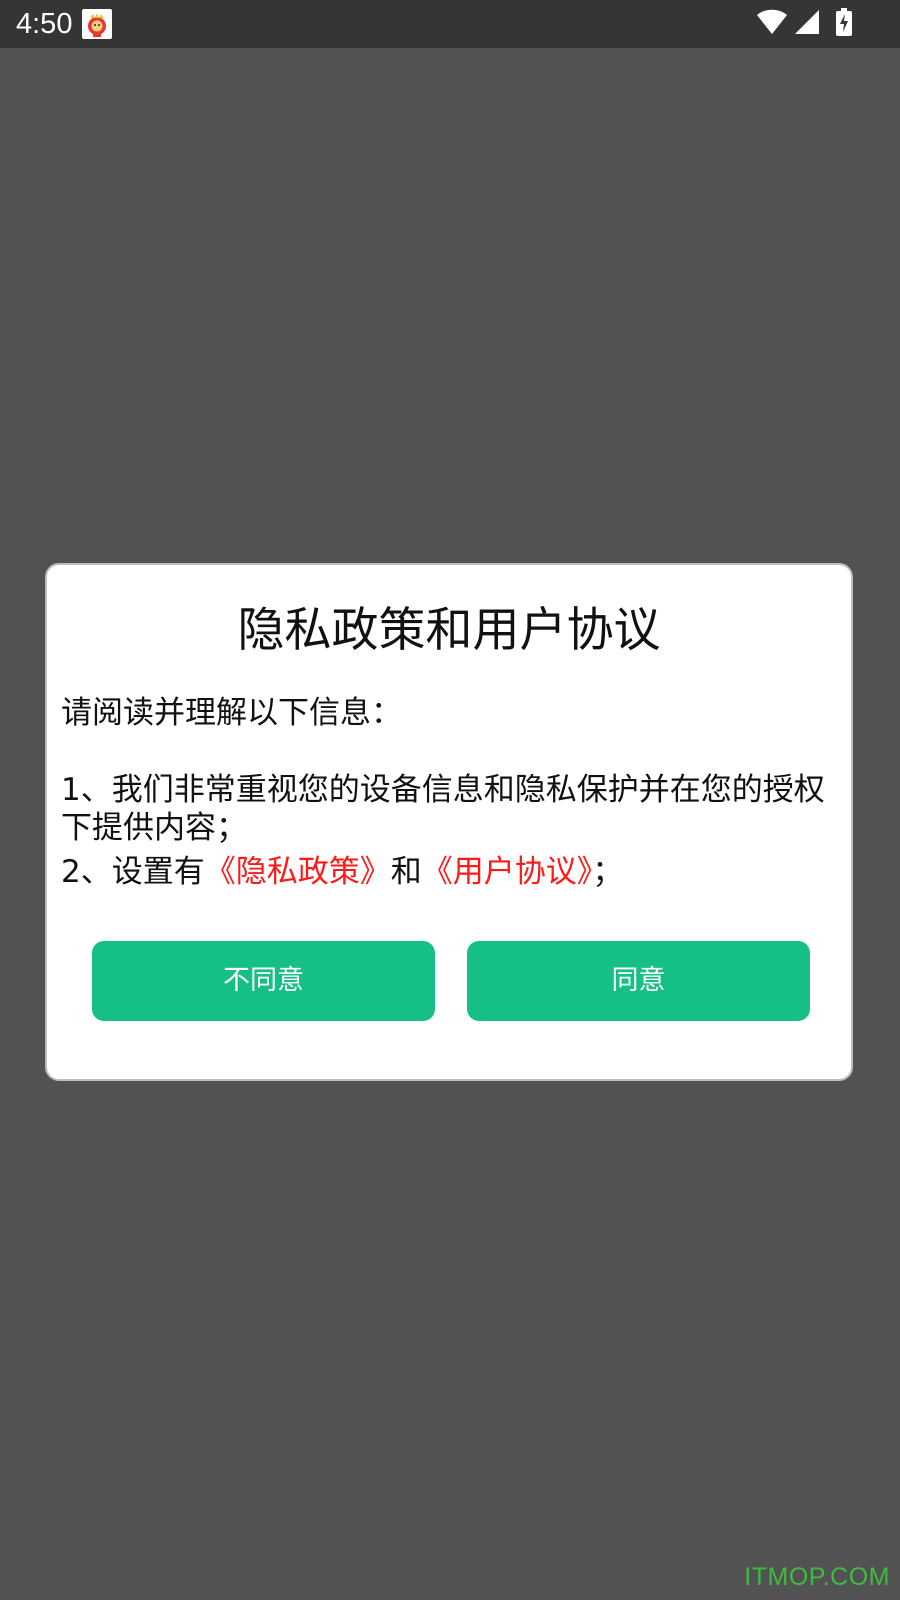 The image size is (900, 1600). Describe the element at coordinates (231, 713) in the screenshot. I see `dialog-intro: 请阅读并理解以下信息：` at that location.